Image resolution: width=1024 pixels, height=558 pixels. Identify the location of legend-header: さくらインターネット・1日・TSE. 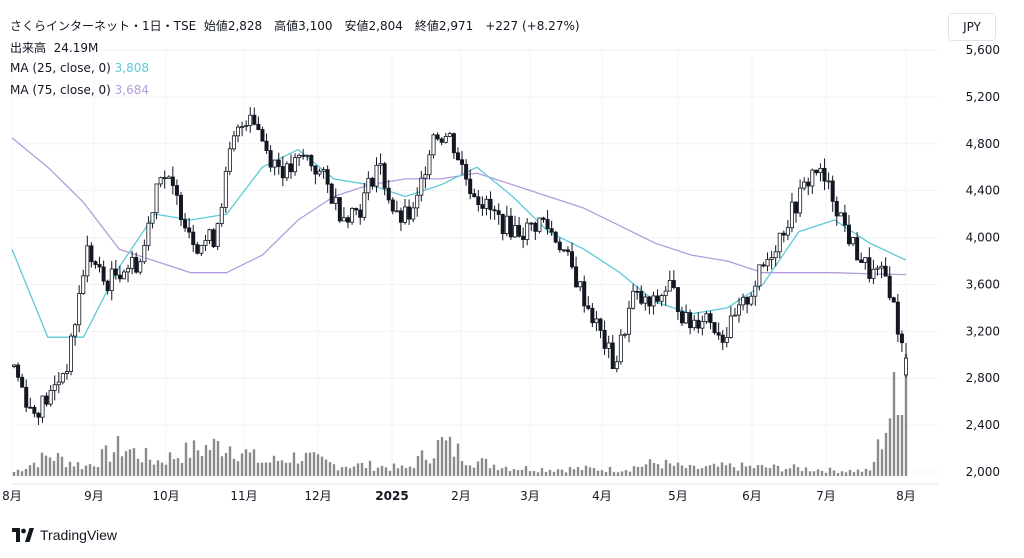
(103, 26).